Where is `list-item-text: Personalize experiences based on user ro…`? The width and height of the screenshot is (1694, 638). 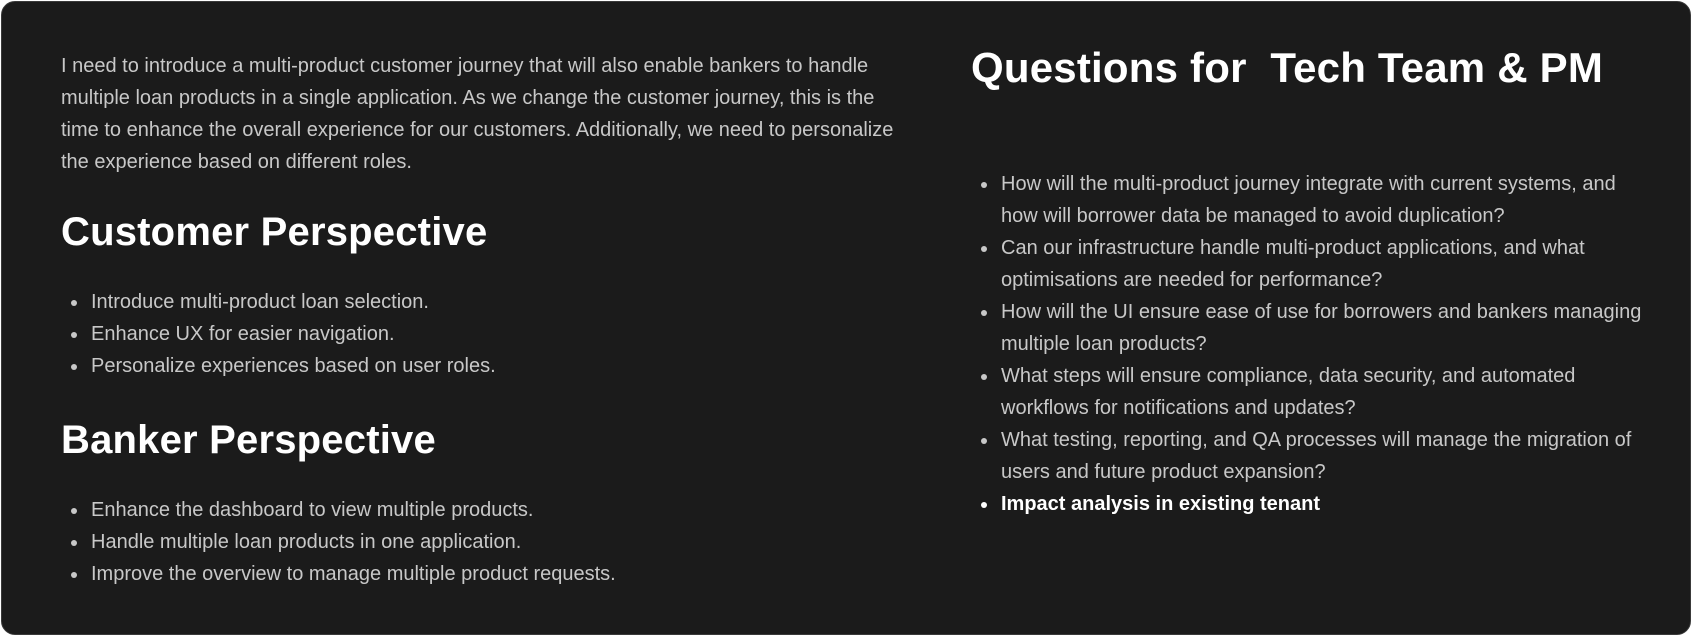 list-item-text: Personalize experiences based on user ro… is located at coordinates (293, 366).